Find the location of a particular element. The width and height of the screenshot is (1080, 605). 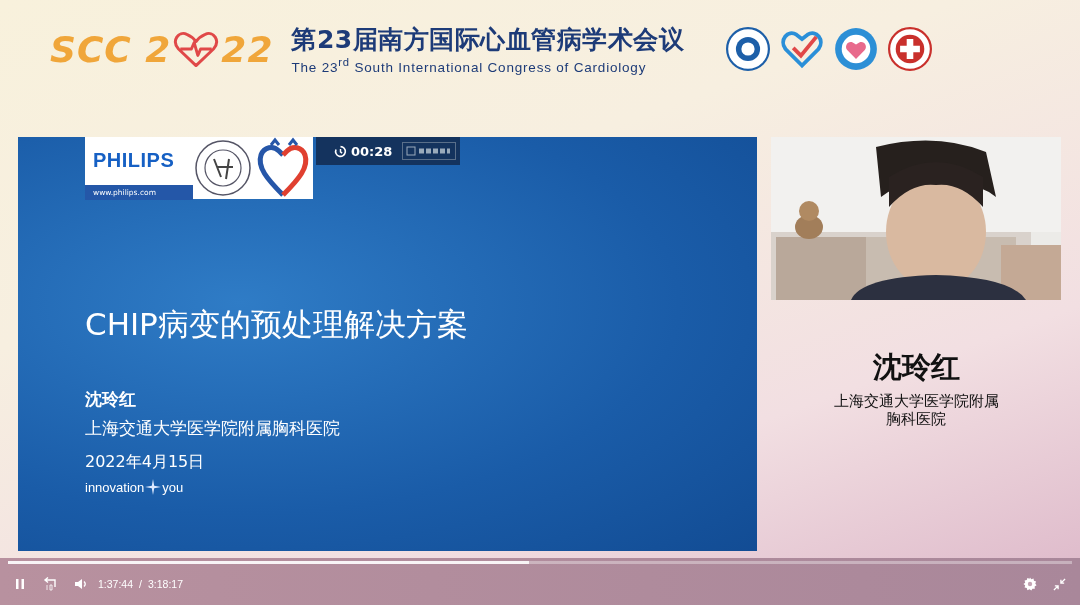

speaker-icon is located at coordinates (81, 584).